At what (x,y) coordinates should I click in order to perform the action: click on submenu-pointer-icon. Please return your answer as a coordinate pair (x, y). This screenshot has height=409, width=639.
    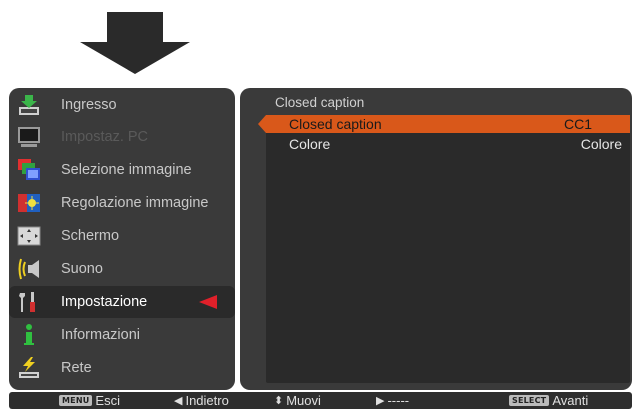
    Looking at the image, I should click on (262, 125).